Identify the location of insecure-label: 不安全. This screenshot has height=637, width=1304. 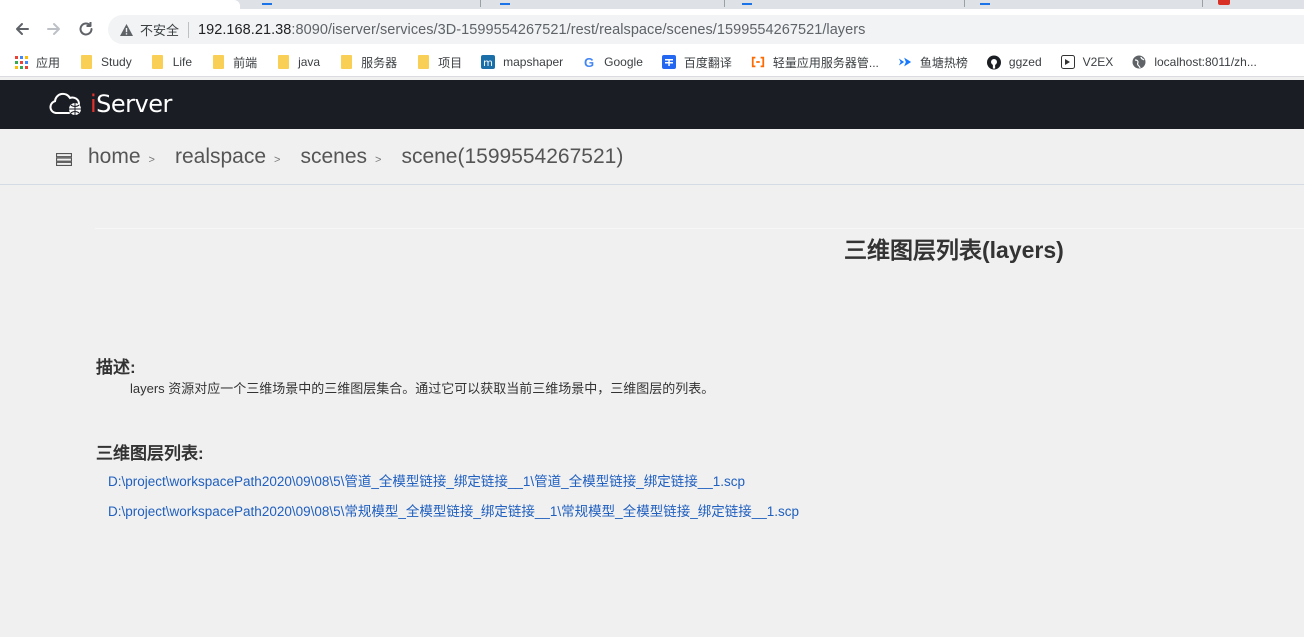
(159, 29).